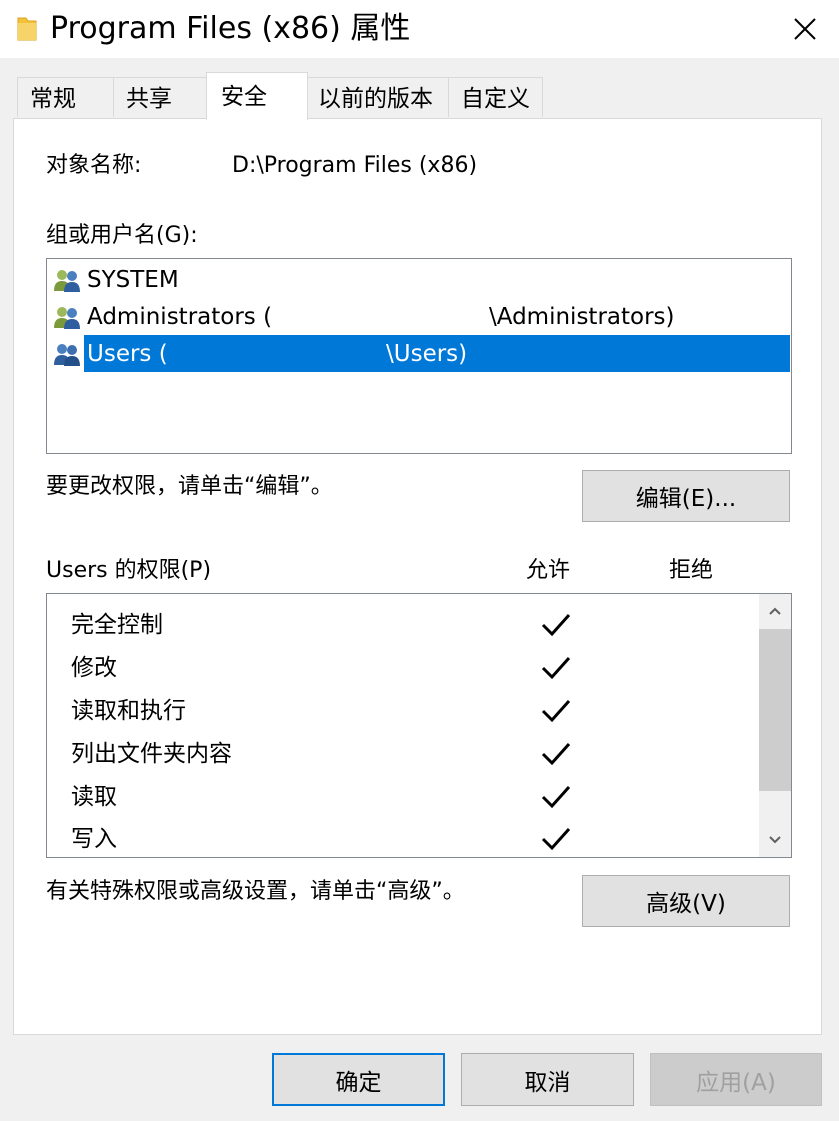 The height and width of the screenshot is (1121, 839). What do you see at coordinates (686, 904) in the screenshot?
I see `advanced-button-label: 高级(V)` at bounding box center [686, 904].